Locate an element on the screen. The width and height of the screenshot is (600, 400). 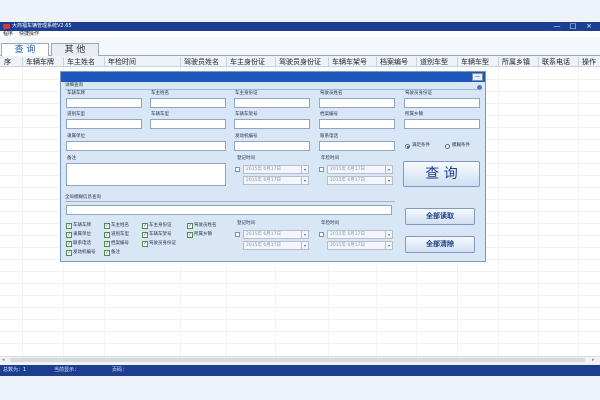
label-inspect-time: 年检时间 is located at coordinates (330, 158).